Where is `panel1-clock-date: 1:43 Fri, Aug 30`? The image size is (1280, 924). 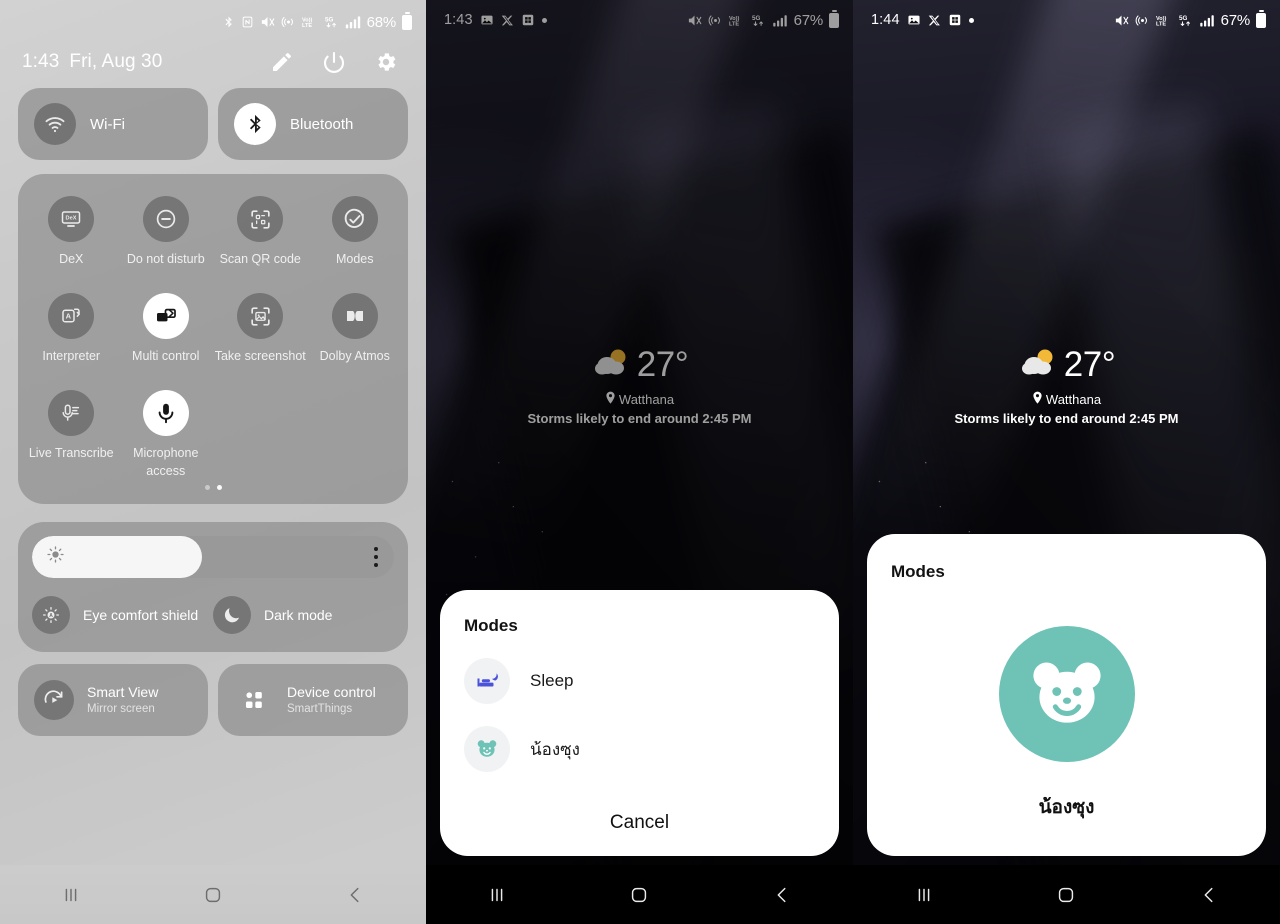
panel1-clock-date: 1:43 Fri, Aug 30 is located at coordinates (92, 62).